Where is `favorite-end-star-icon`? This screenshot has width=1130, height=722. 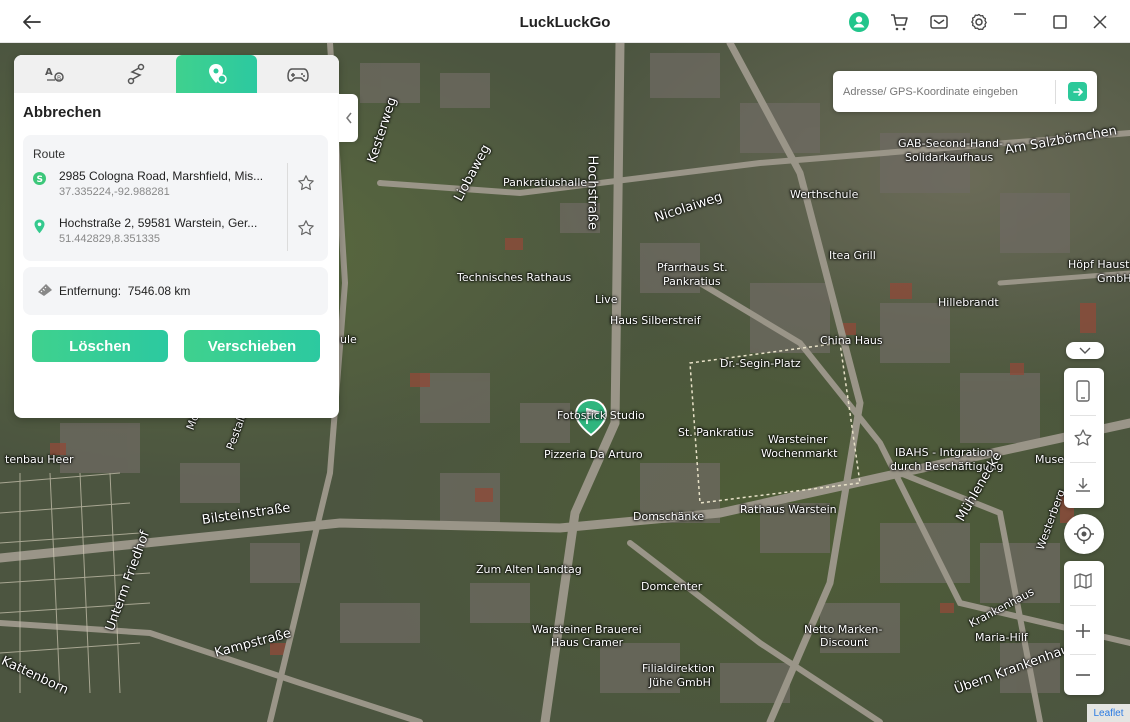
favorite-end-star-icon is located at coordinates (306, 228).